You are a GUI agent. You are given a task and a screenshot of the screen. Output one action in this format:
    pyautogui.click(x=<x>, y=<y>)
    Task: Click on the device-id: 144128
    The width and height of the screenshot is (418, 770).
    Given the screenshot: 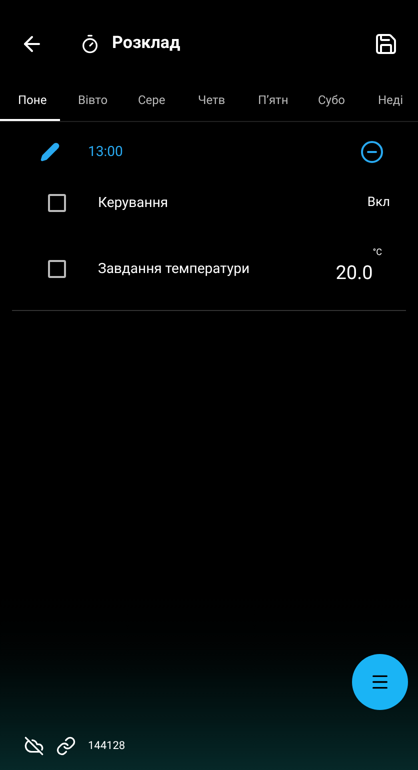 What is the action you would take?
    pyautogui.click(x=107, y=746)
    